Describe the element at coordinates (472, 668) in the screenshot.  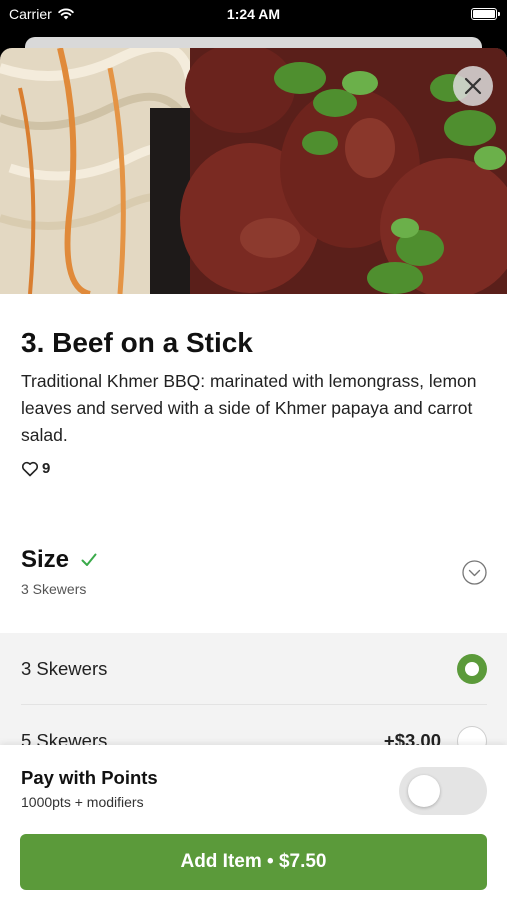
I see `radio-selected` at that location.